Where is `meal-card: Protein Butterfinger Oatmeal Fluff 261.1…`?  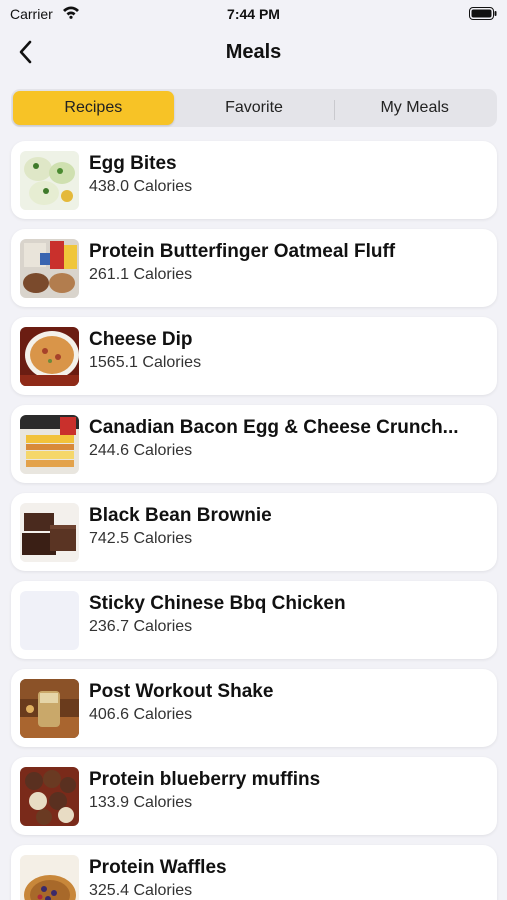
meal-card: Protein Butterfinger Oatmeal Fluff 261.1… is located at coordinates (254, 268).